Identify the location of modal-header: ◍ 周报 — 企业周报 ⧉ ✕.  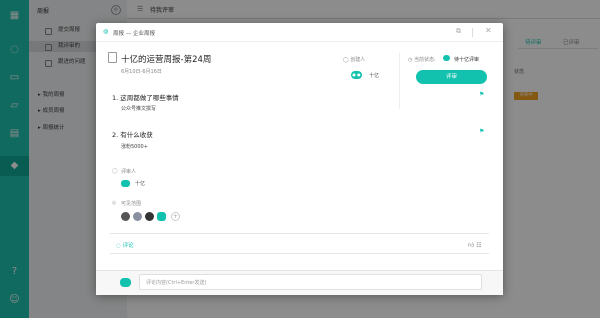
(299, 32).